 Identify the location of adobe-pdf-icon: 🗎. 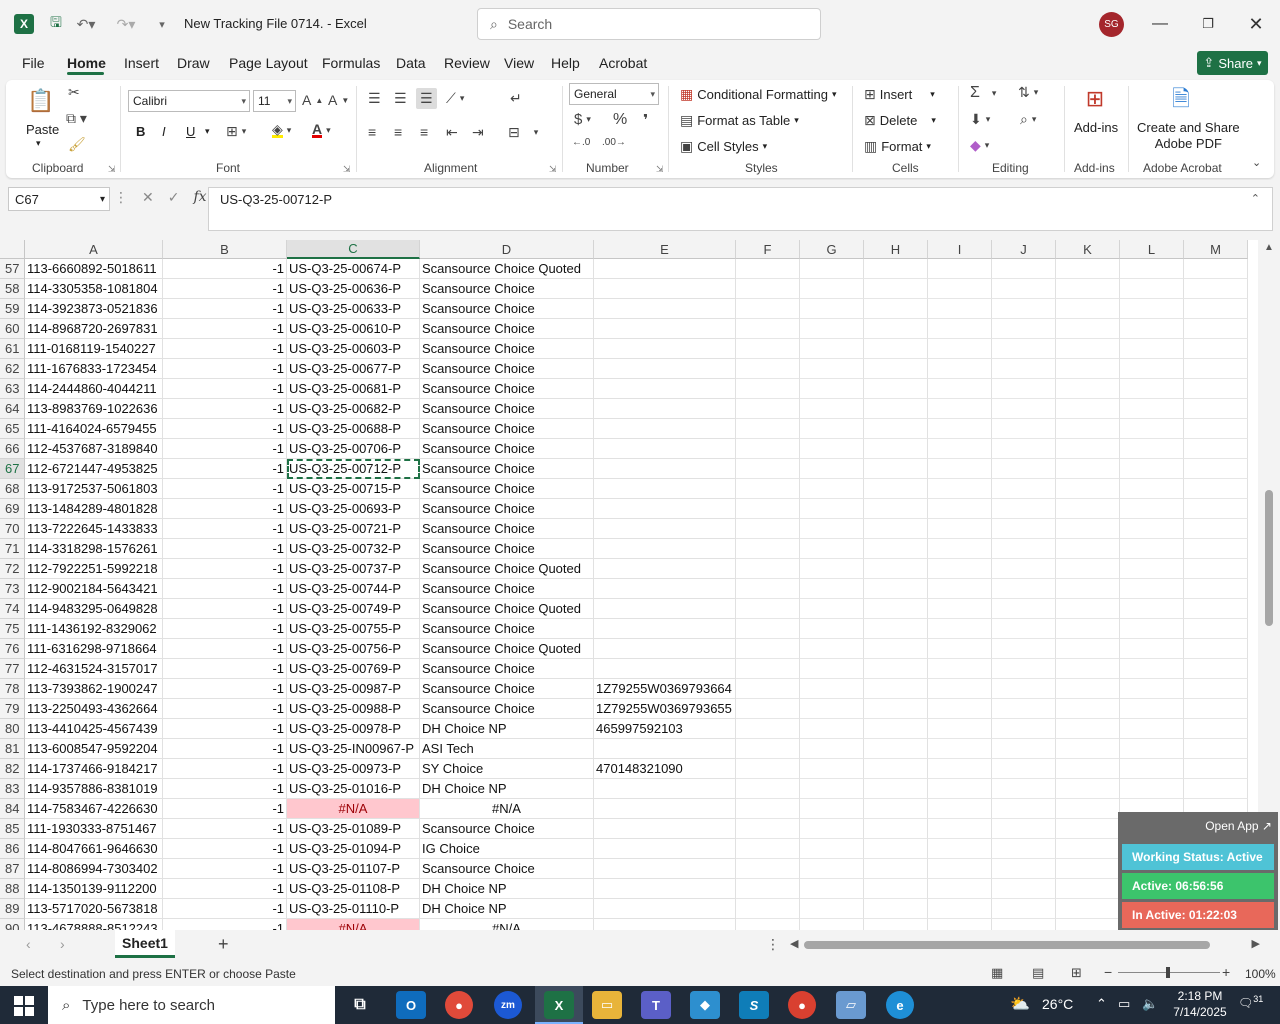
(1181, 101).